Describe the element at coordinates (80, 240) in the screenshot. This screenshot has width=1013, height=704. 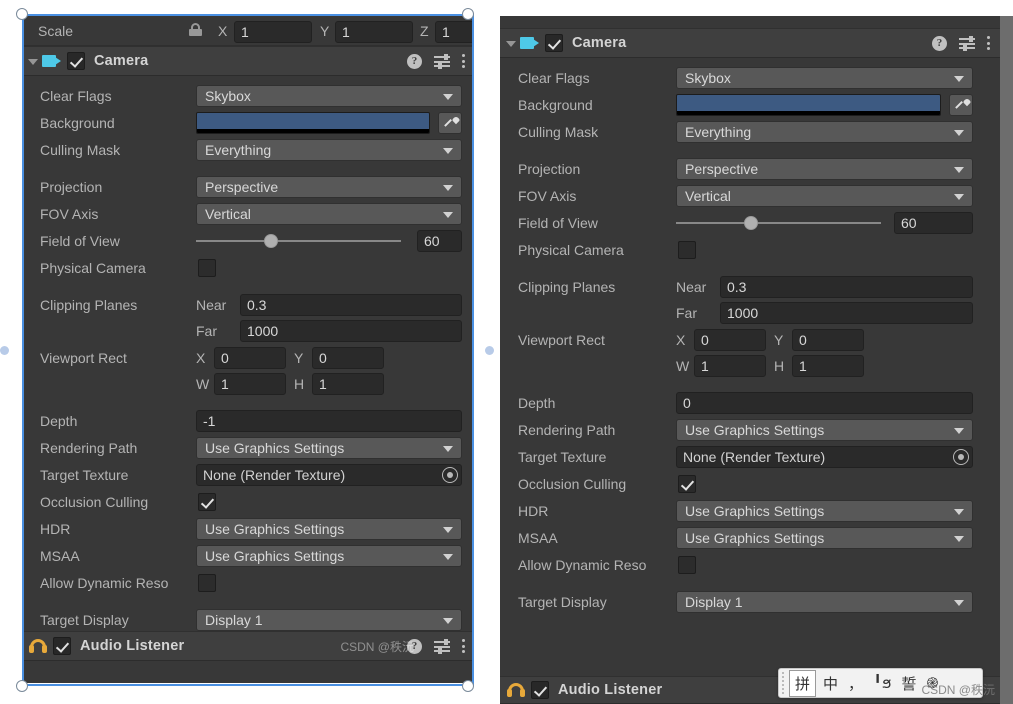
I see `field-of-view-label: Field of View` at that location.